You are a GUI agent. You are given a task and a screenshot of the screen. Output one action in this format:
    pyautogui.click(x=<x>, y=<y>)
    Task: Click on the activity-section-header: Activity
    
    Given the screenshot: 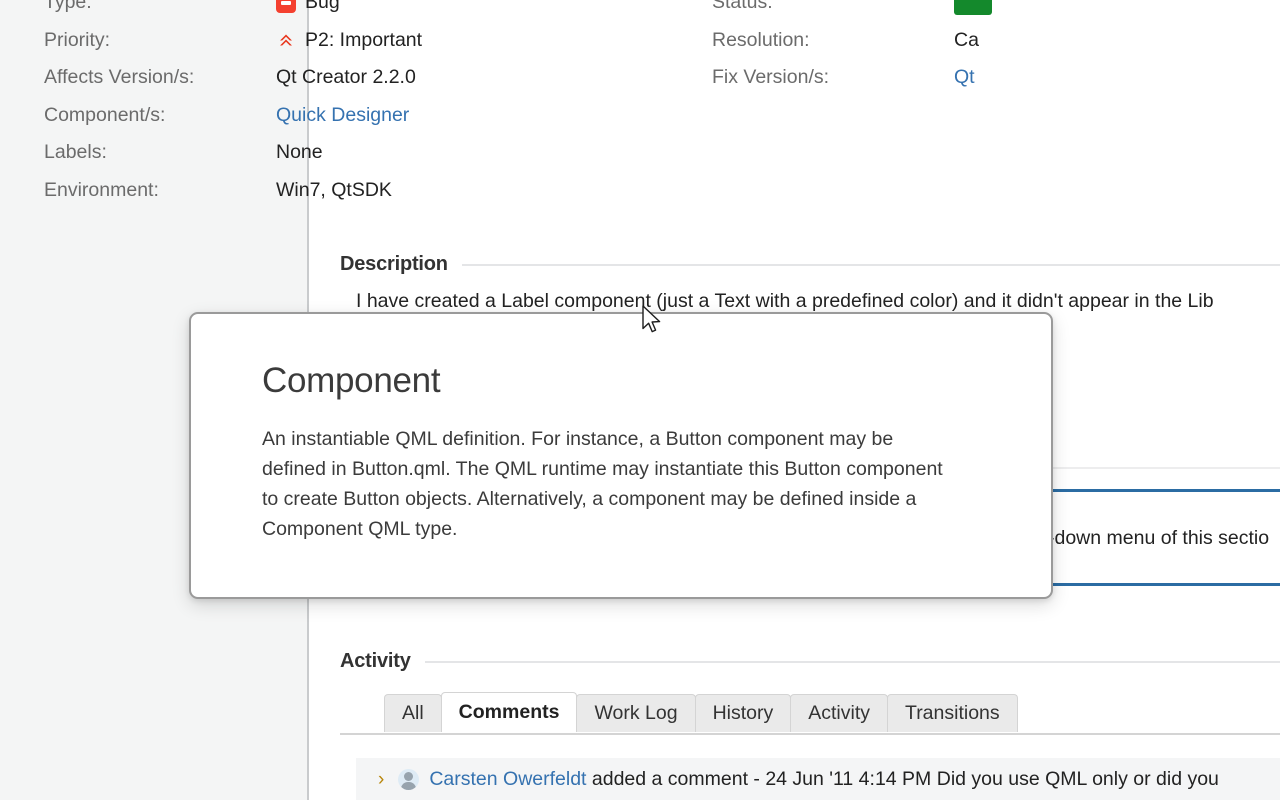 What is the action you would take?
    pyautogui.click(x=810, y=661)
    